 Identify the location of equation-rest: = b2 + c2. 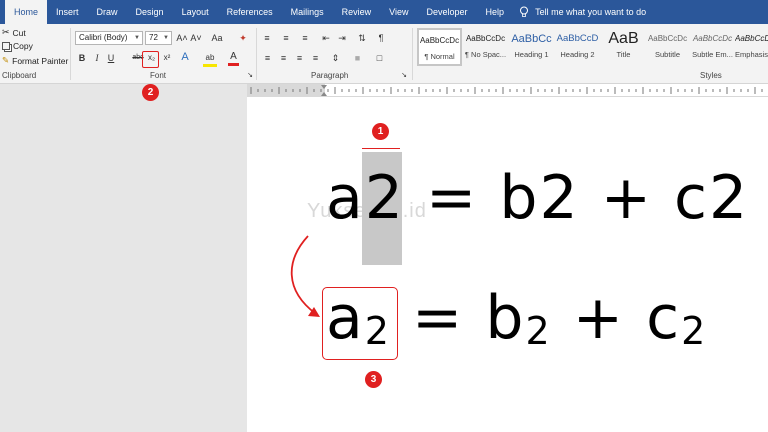
(577, 198).